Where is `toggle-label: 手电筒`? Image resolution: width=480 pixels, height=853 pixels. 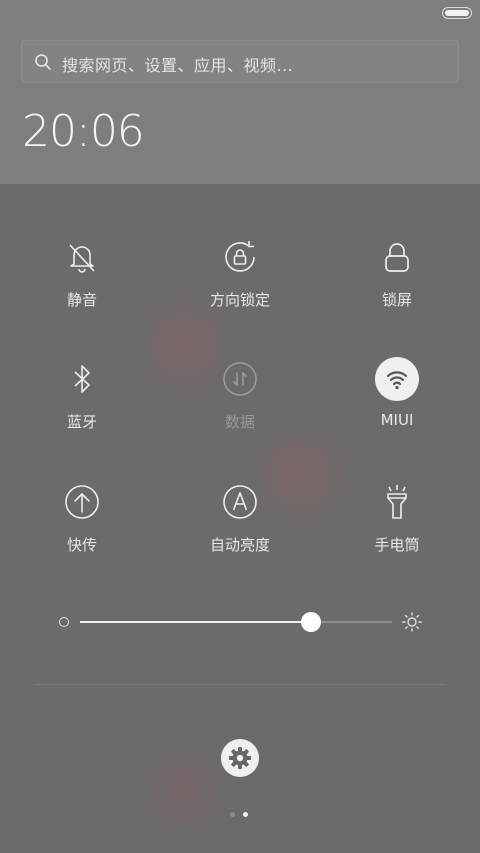
toggle-label: 手电筒 is located at coordinates (397, 545).